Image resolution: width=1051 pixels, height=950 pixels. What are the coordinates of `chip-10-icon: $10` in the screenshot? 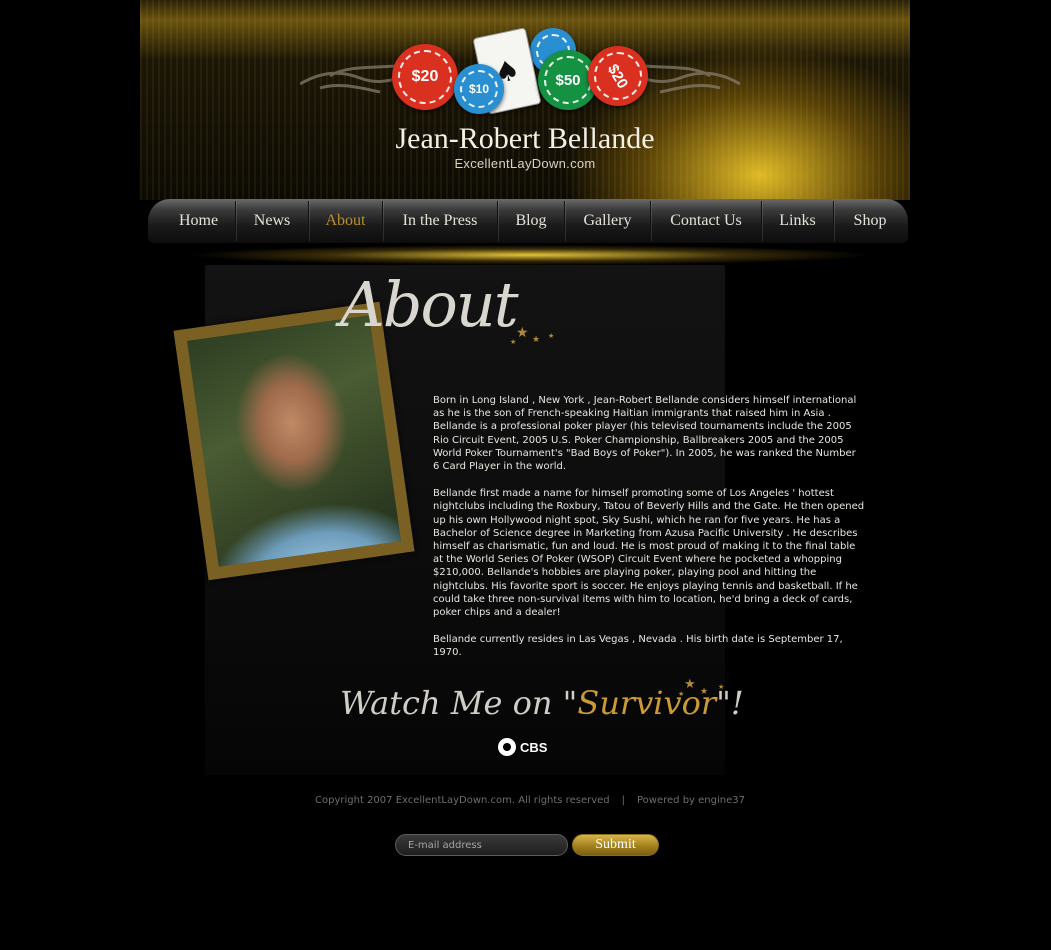 It's located at (479, 89).